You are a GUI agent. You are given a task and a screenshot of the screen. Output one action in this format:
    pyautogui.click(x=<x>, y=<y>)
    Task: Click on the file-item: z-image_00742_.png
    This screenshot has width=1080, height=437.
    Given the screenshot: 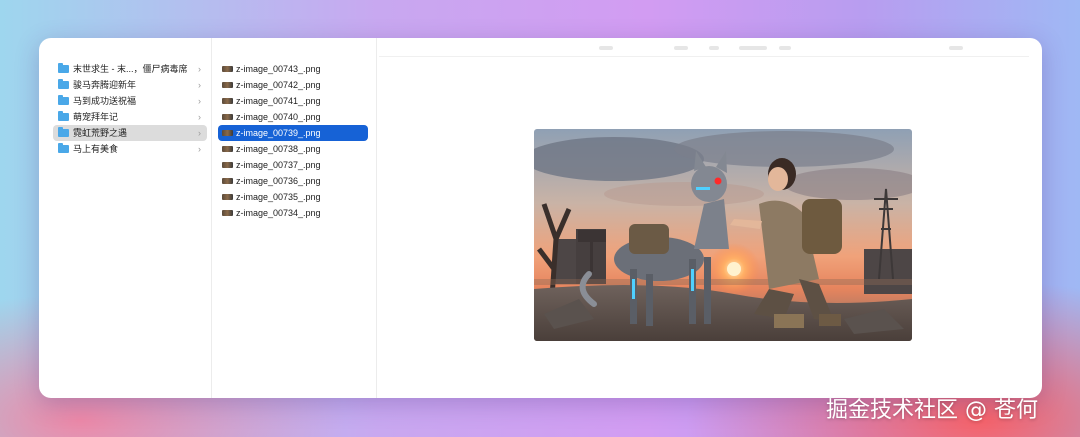 What is the action you would take?
    pyautogui.click(x=293, y=85)
    